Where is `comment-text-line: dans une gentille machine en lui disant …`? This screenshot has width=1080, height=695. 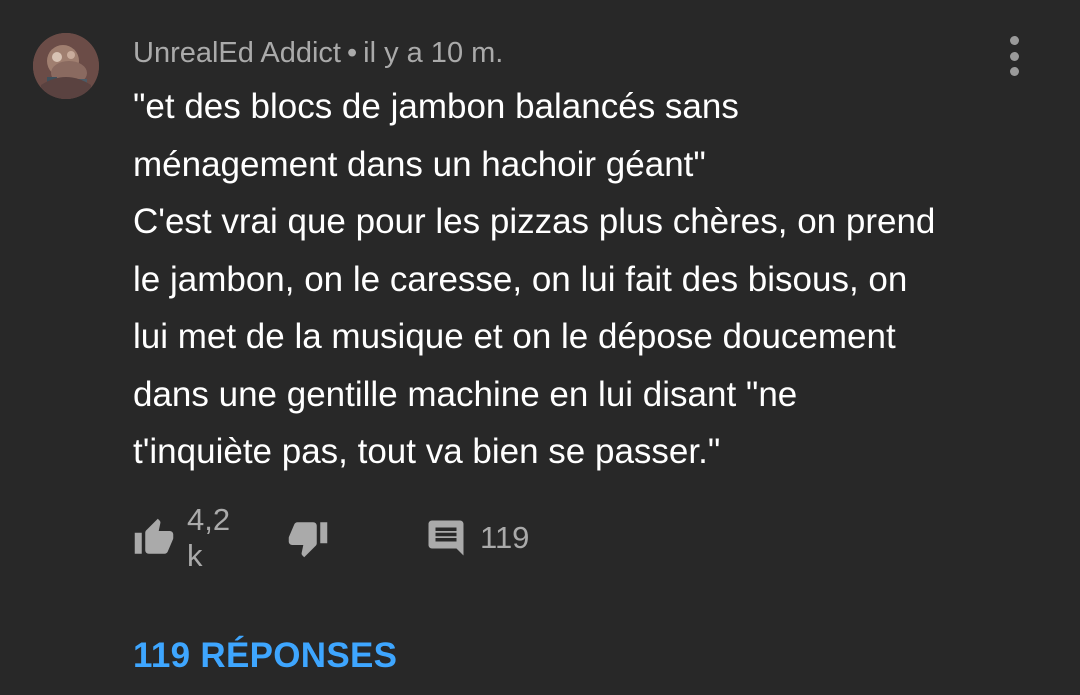 comment-text-line: dans une gentille machine en lui disant … is located at coordinates (465, 394).